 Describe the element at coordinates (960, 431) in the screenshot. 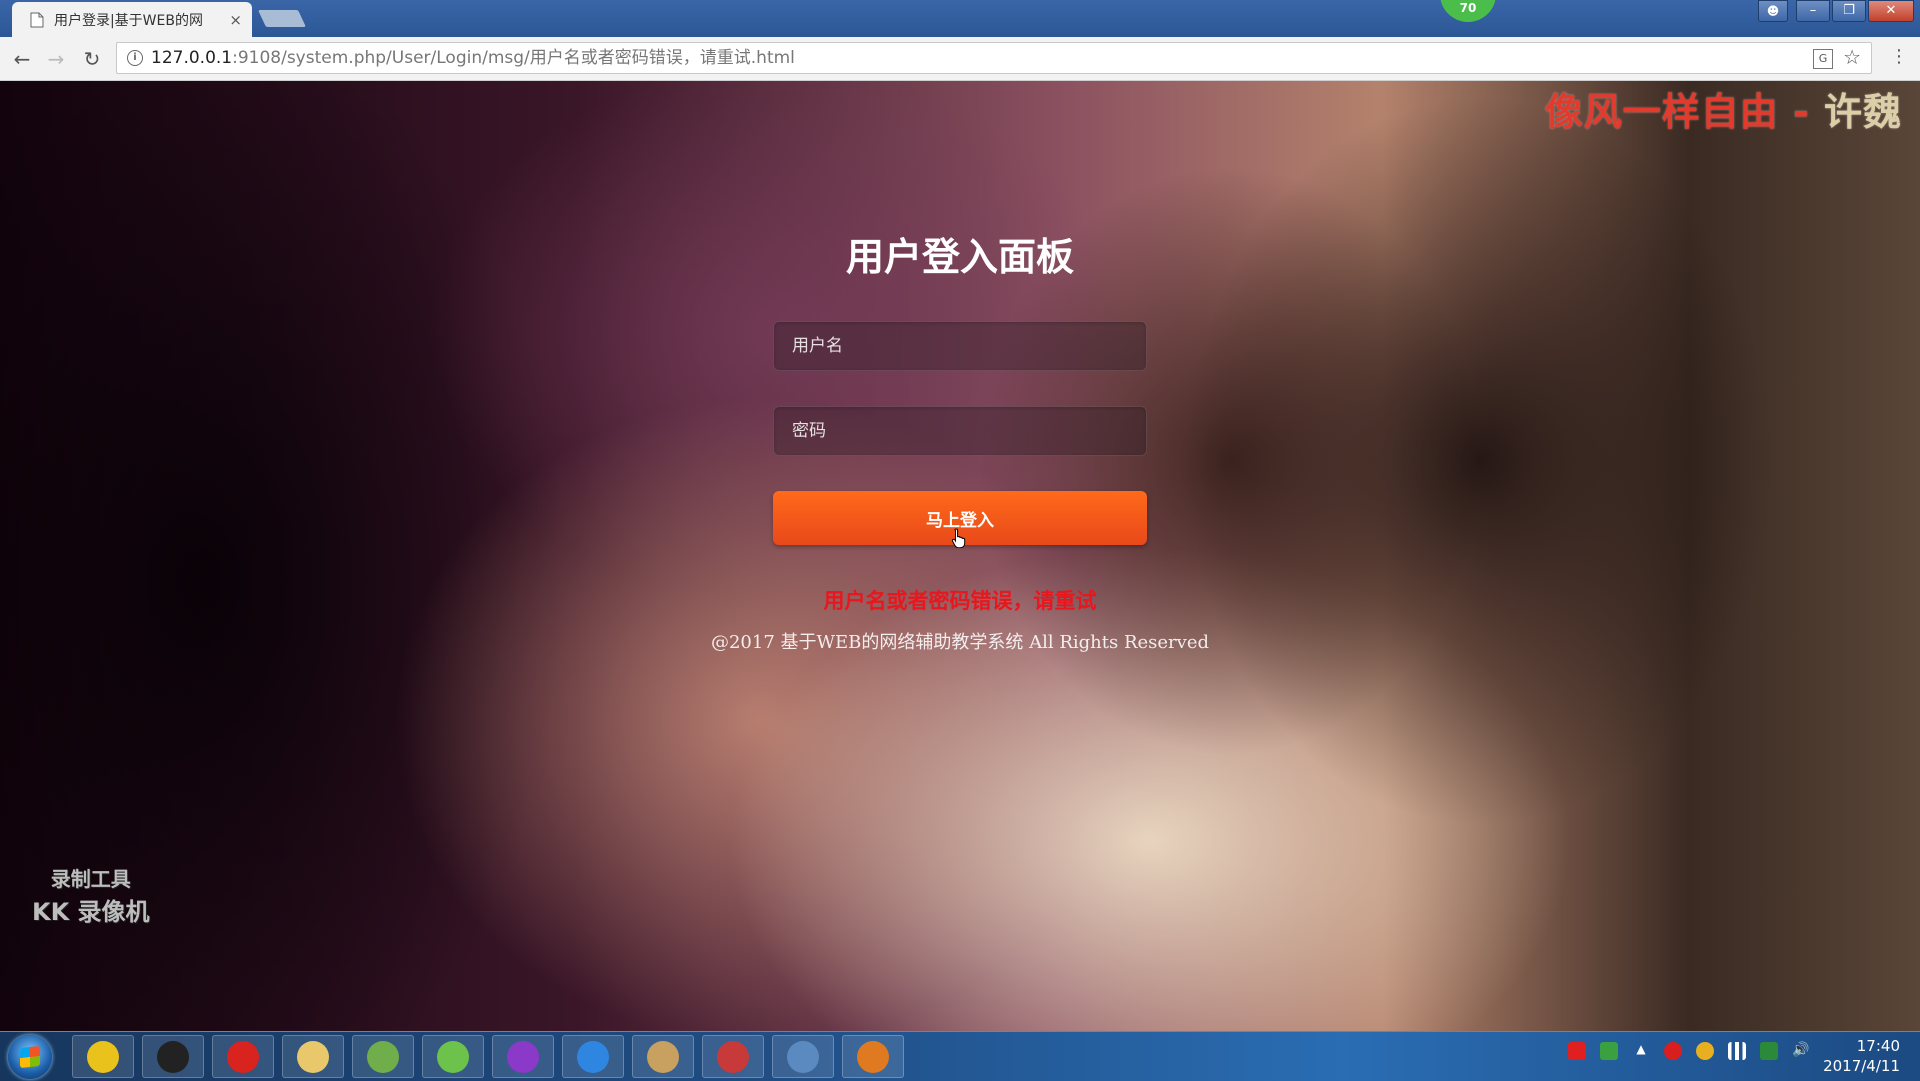

I see `password-input` at that location.